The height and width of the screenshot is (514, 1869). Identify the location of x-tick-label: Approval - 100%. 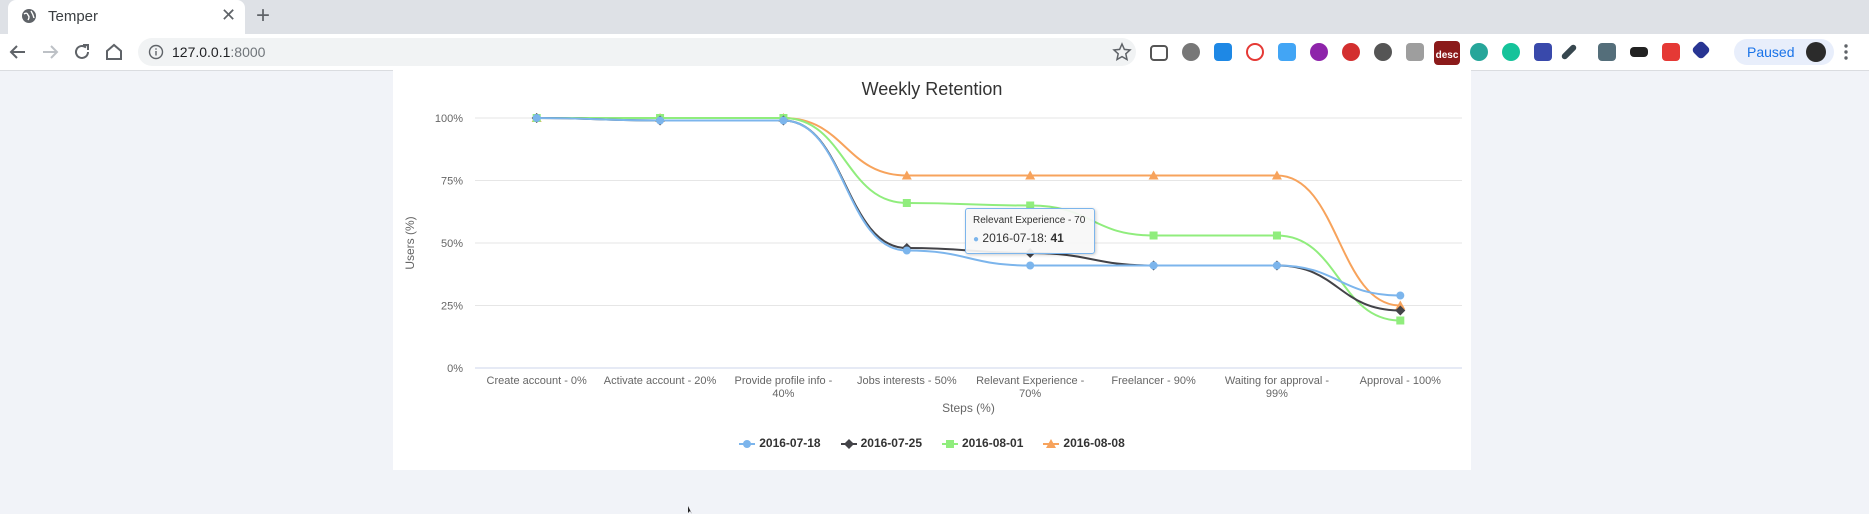
(1401, 381).